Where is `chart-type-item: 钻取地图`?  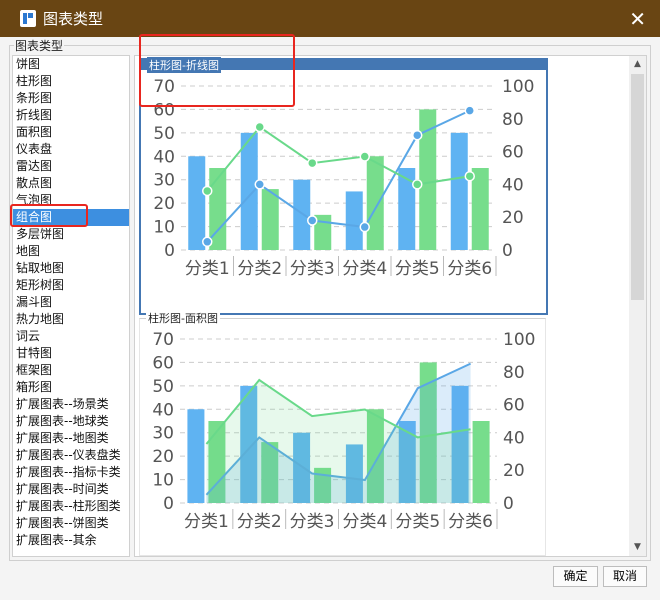
chart-type-item: 钻取地图 is located at coordinates (71, 268).